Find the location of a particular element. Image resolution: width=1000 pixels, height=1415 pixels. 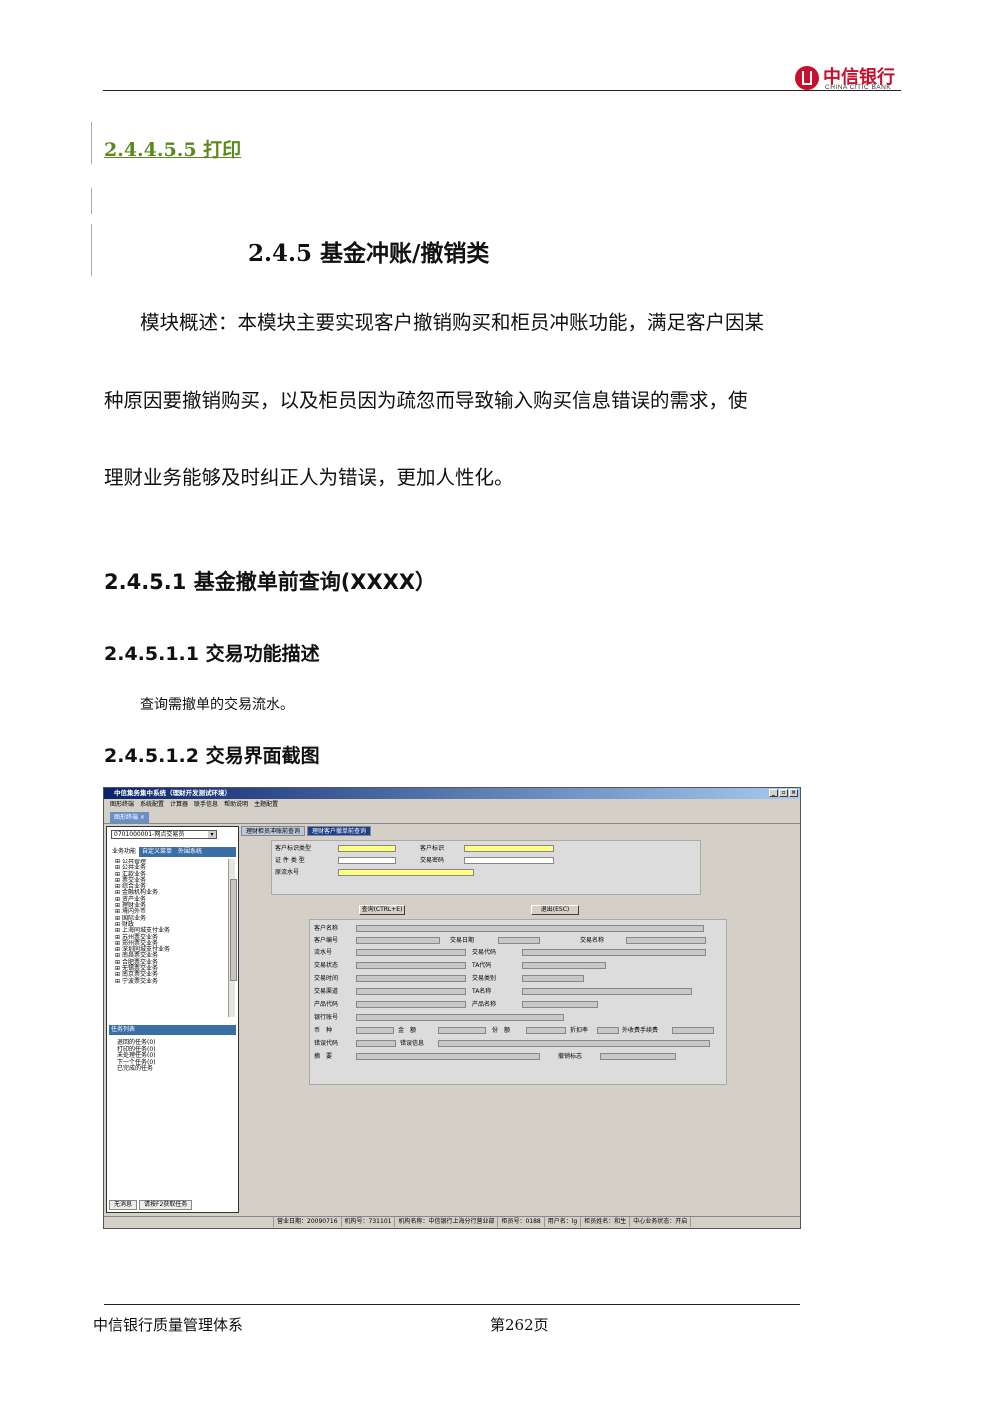

label-shares: 份 额 is located at coordinates (501, 1030).